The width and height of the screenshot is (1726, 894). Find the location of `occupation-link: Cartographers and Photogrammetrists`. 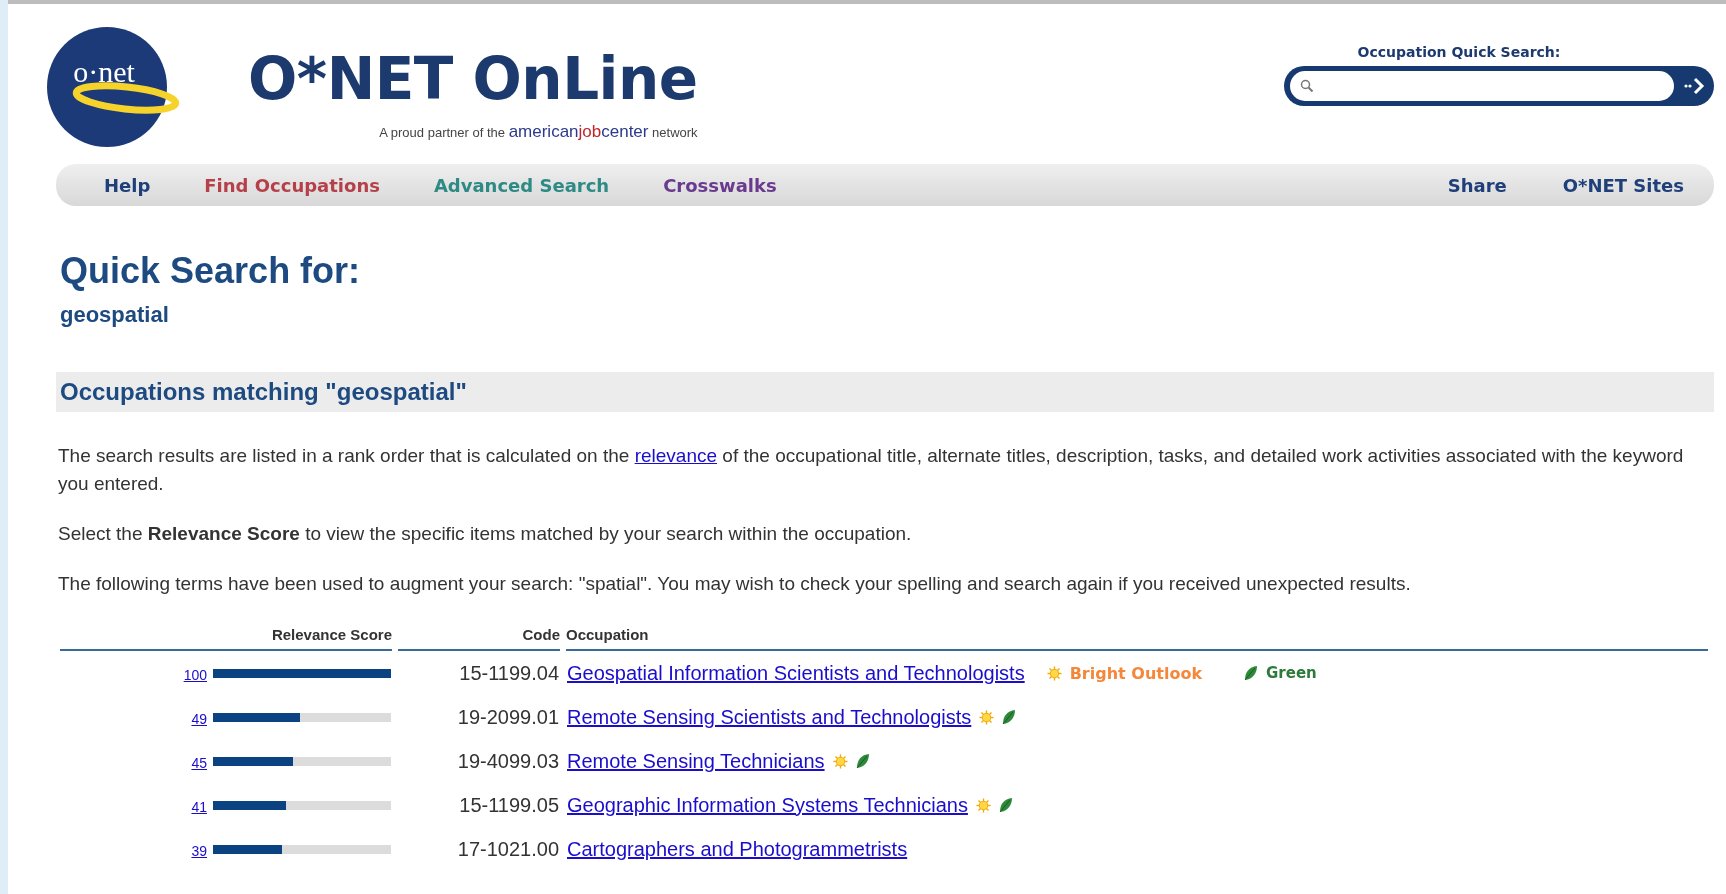

occupation-link: Cartographers and Photogrammetrists is located at coordinates (737, 849).